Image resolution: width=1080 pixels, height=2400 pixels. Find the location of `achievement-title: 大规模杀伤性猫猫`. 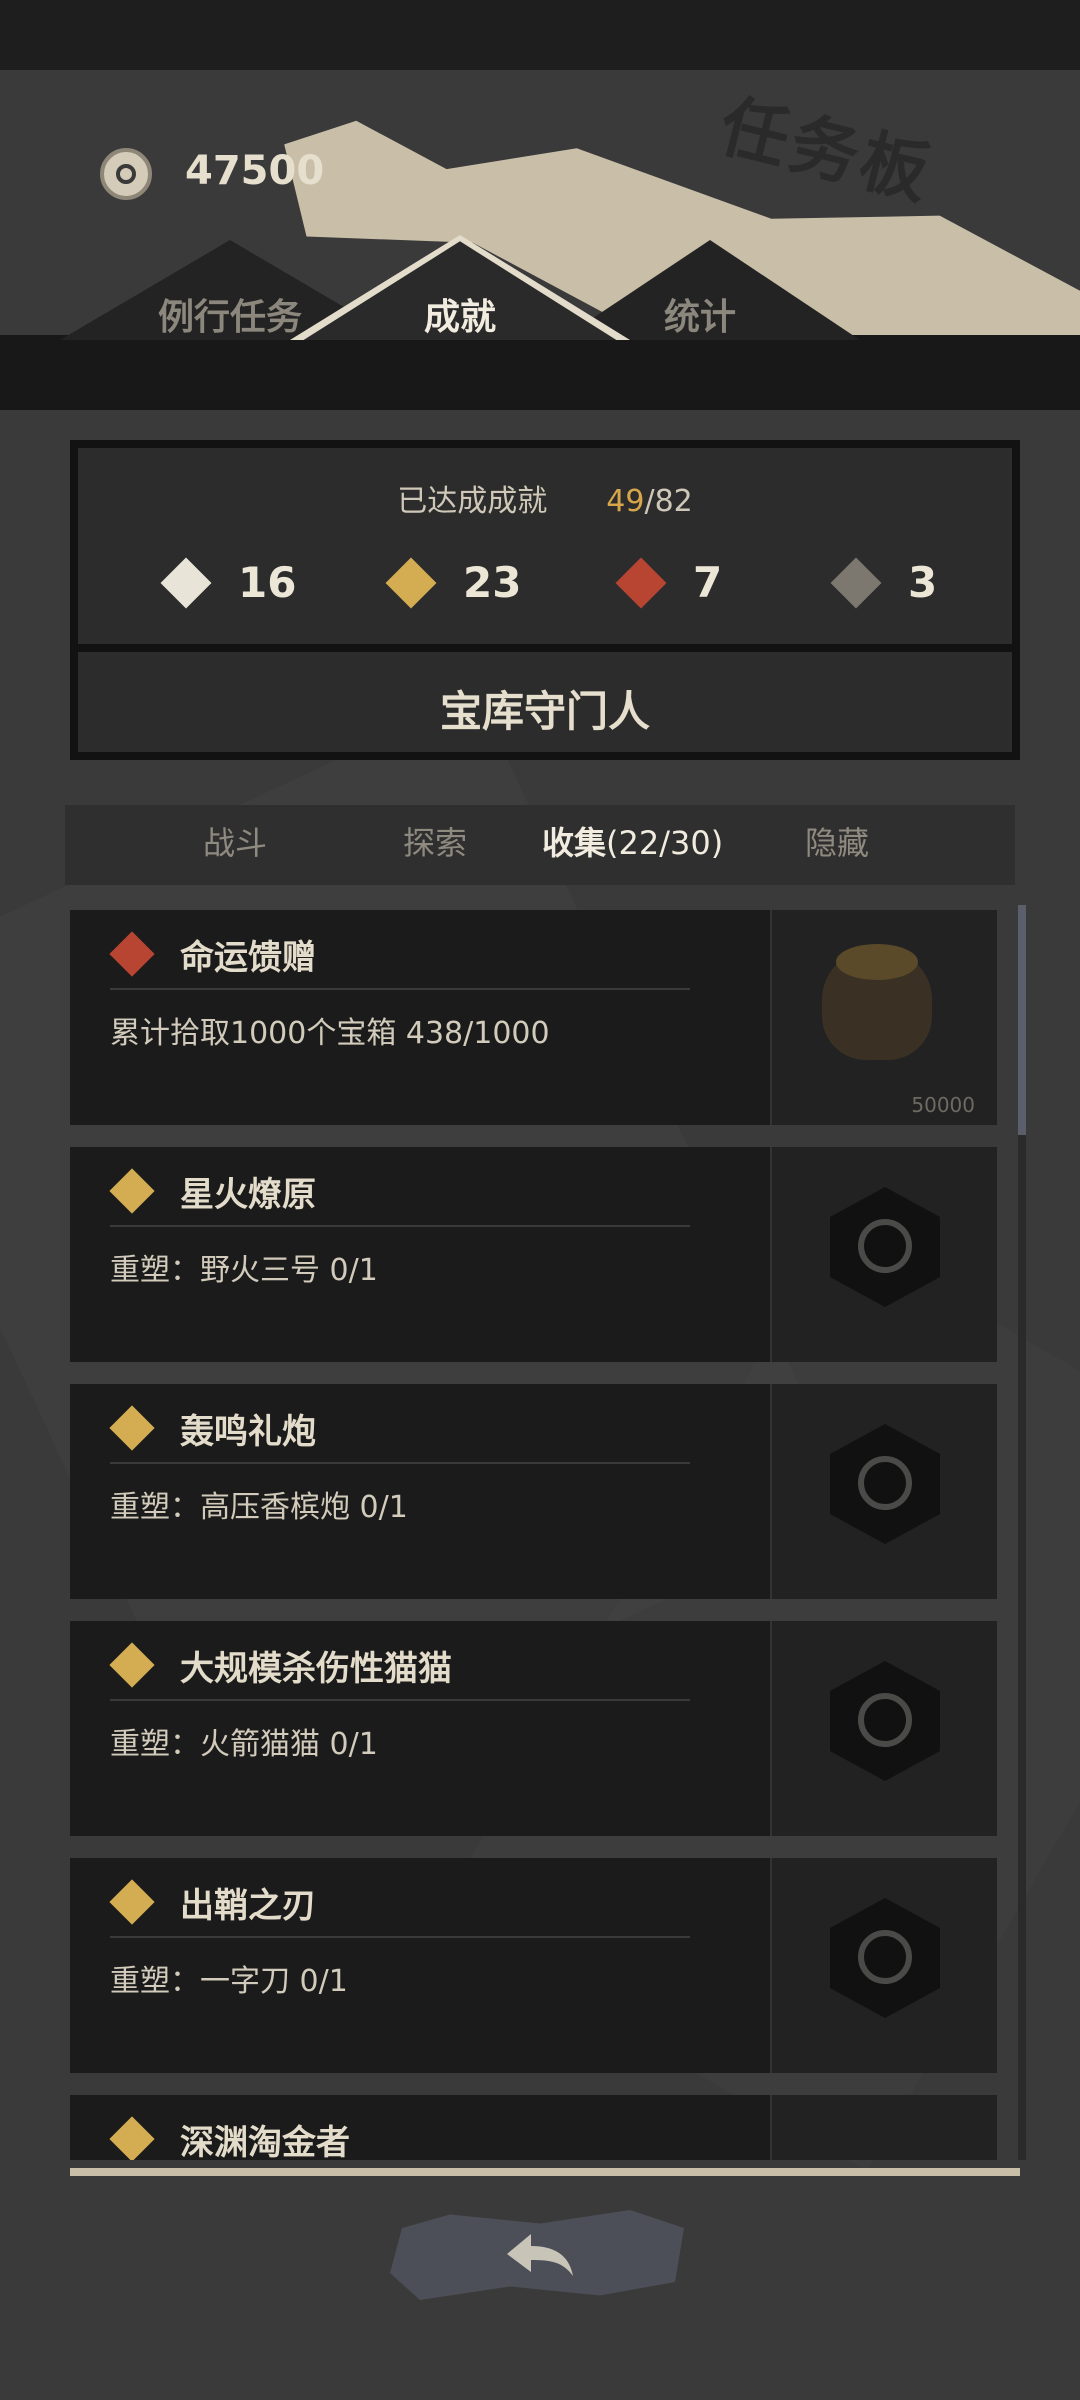

achievement-title: 大规模杀伤性猫猫 is located at coordinates (316, 1669).